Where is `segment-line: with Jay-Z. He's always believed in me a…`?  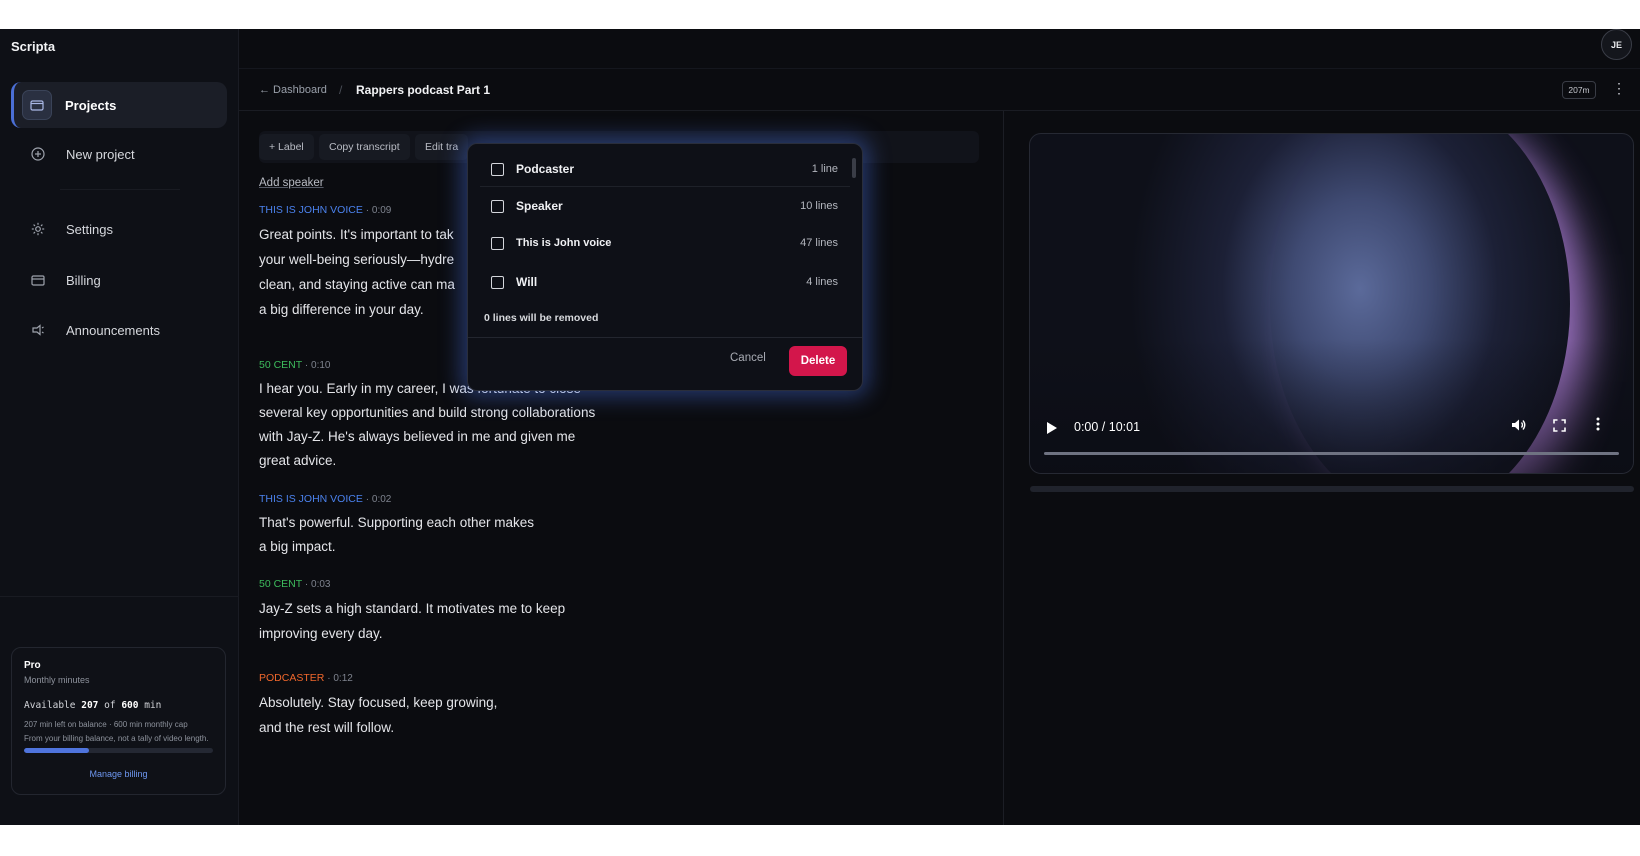
segment-line: with Jay-Z. He's always believed in me a… is located at coordinates (417, 436).